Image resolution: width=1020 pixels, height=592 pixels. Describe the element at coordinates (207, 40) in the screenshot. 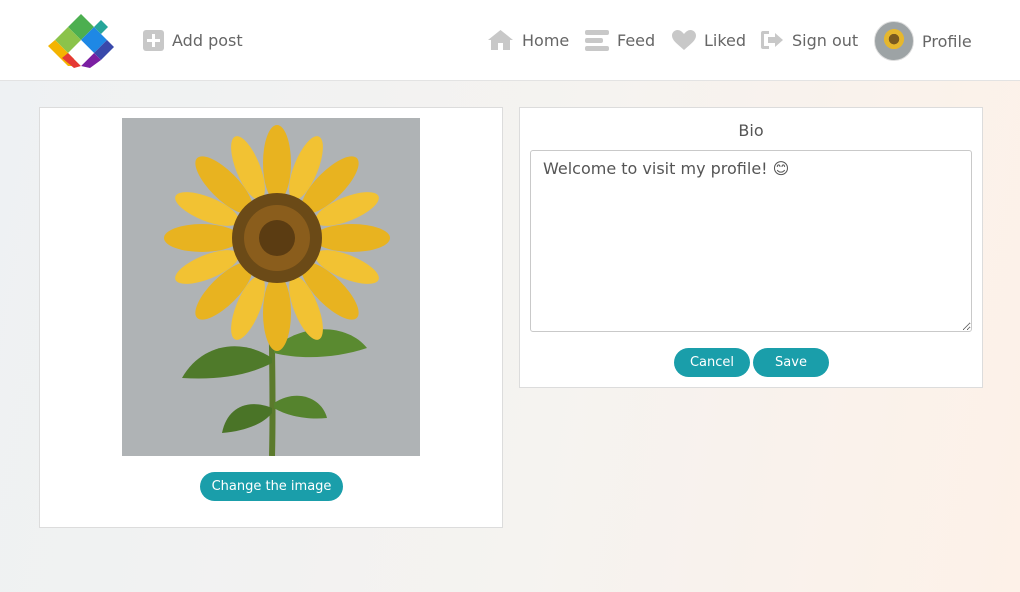

I see `add-post-label: Add post` at that location.